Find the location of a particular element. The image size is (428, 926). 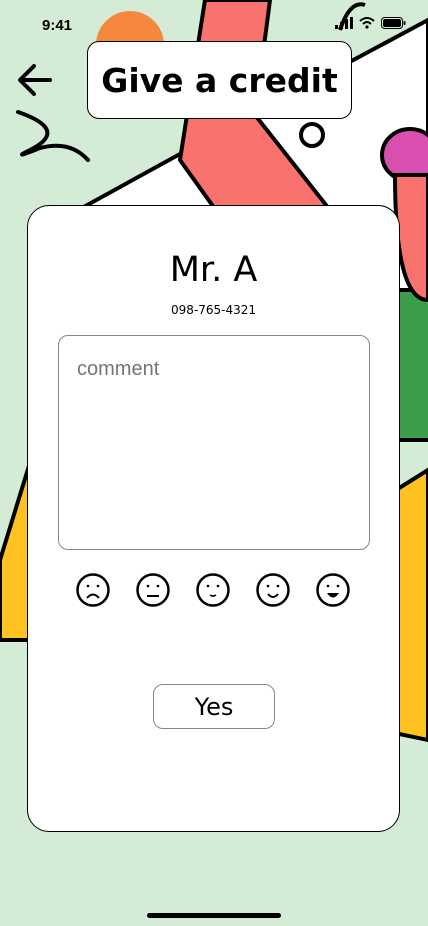

neutral-face-icon is located at coordinates (153, 590).